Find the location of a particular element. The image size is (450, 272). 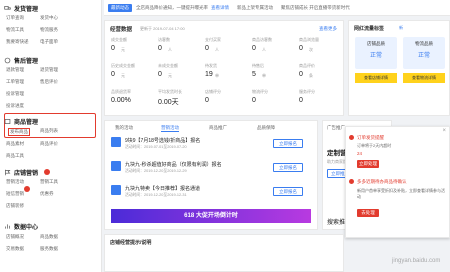

notice-text-2: 新用户首单享受折扣及补贴，立即查看详情参与活动 is located at coordinates (401, 193).